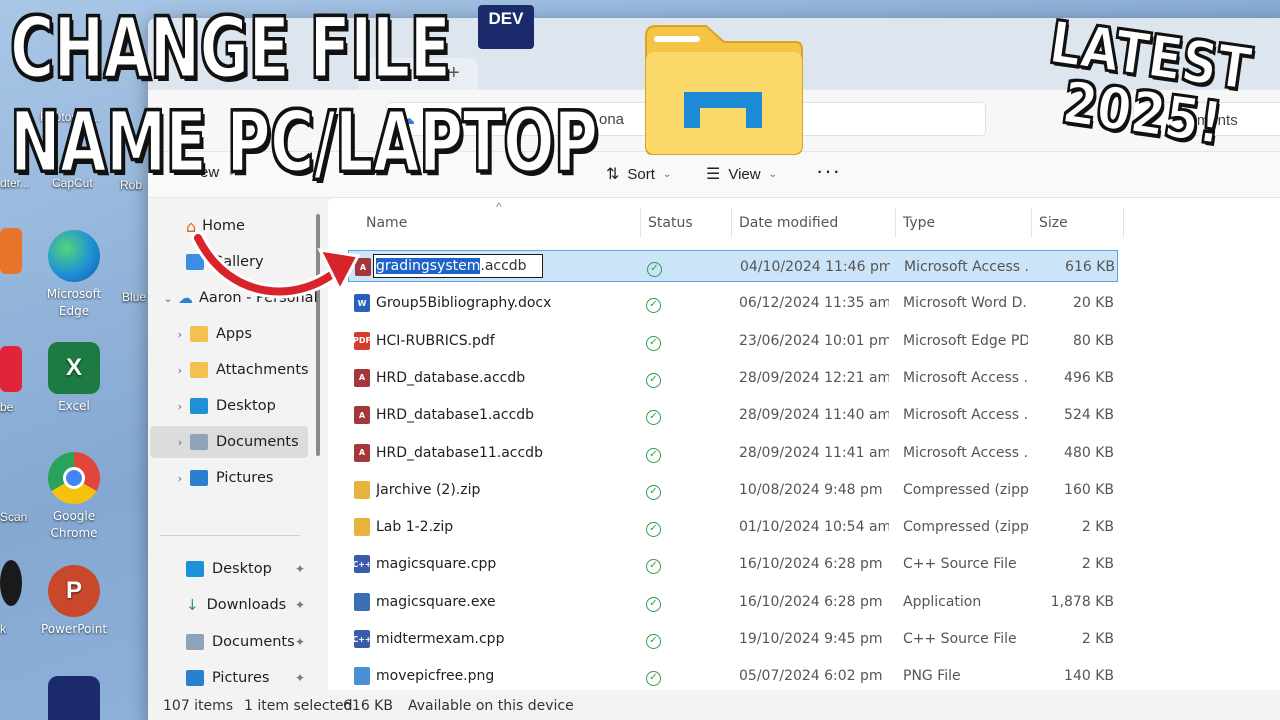 The height and width of the screenshot is (720, 1280). Describe the element at coordinates (612, 119) in the screenshot. I see `address-text: ona` at that location.